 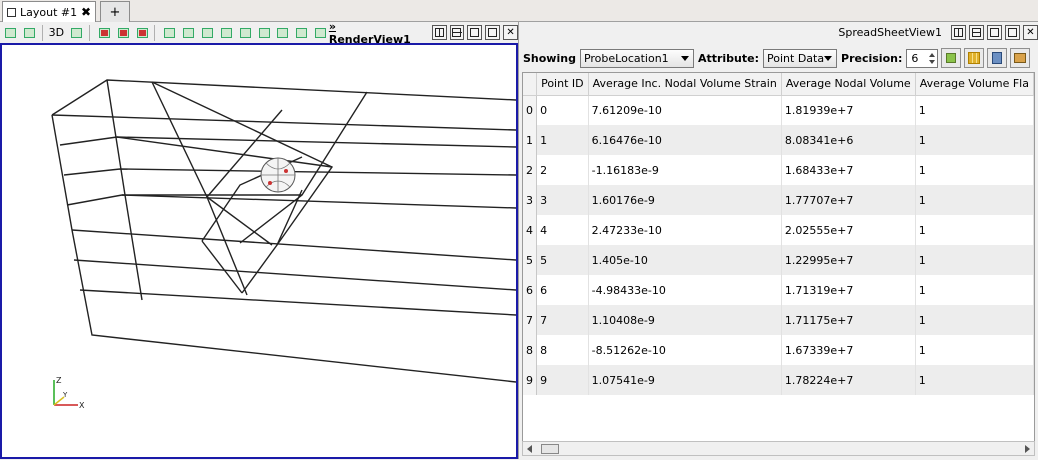 What do you see at coordinates (848, 230) in the screenshot?
I see `cell-volume: 2.02555e+7` at bounding box center [848, 230].